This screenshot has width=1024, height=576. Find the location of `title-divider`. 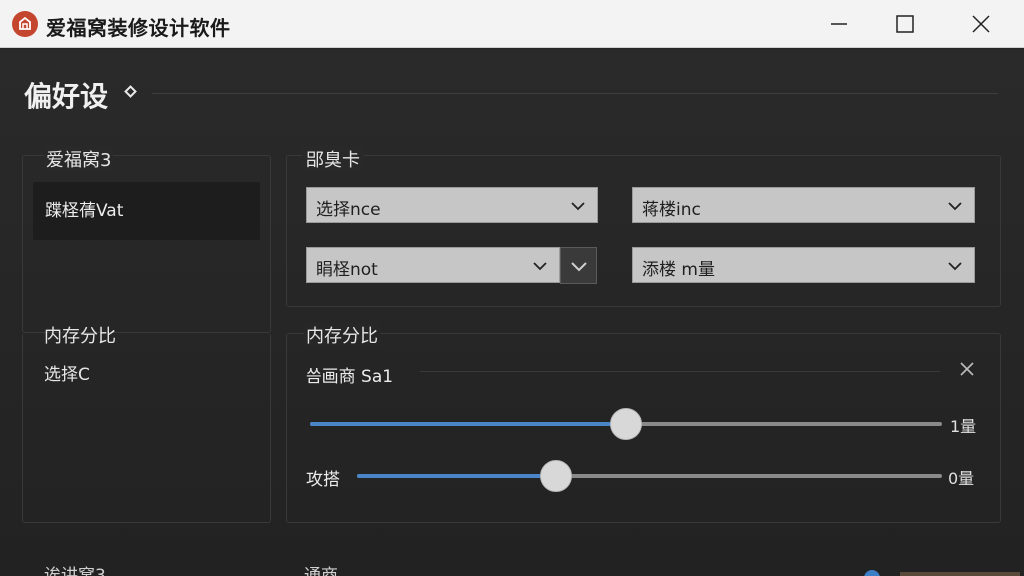

title-divider is located at coordinates (575, 93).